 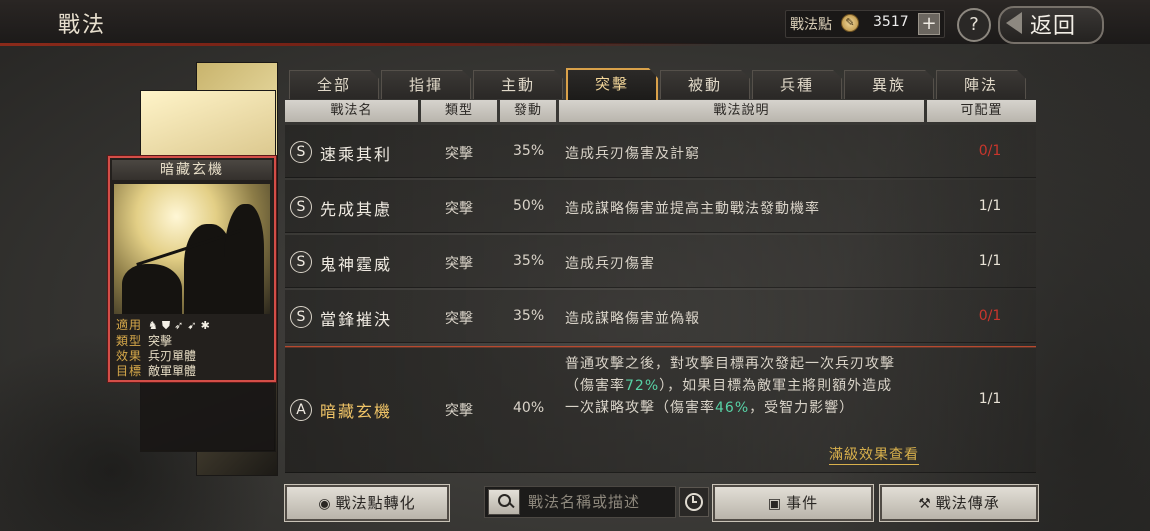 What do you see at coordinates (356, 319) in the screenshot?
I see `tactic-name: 當鋒摧決` at bounding box center [356, 319].